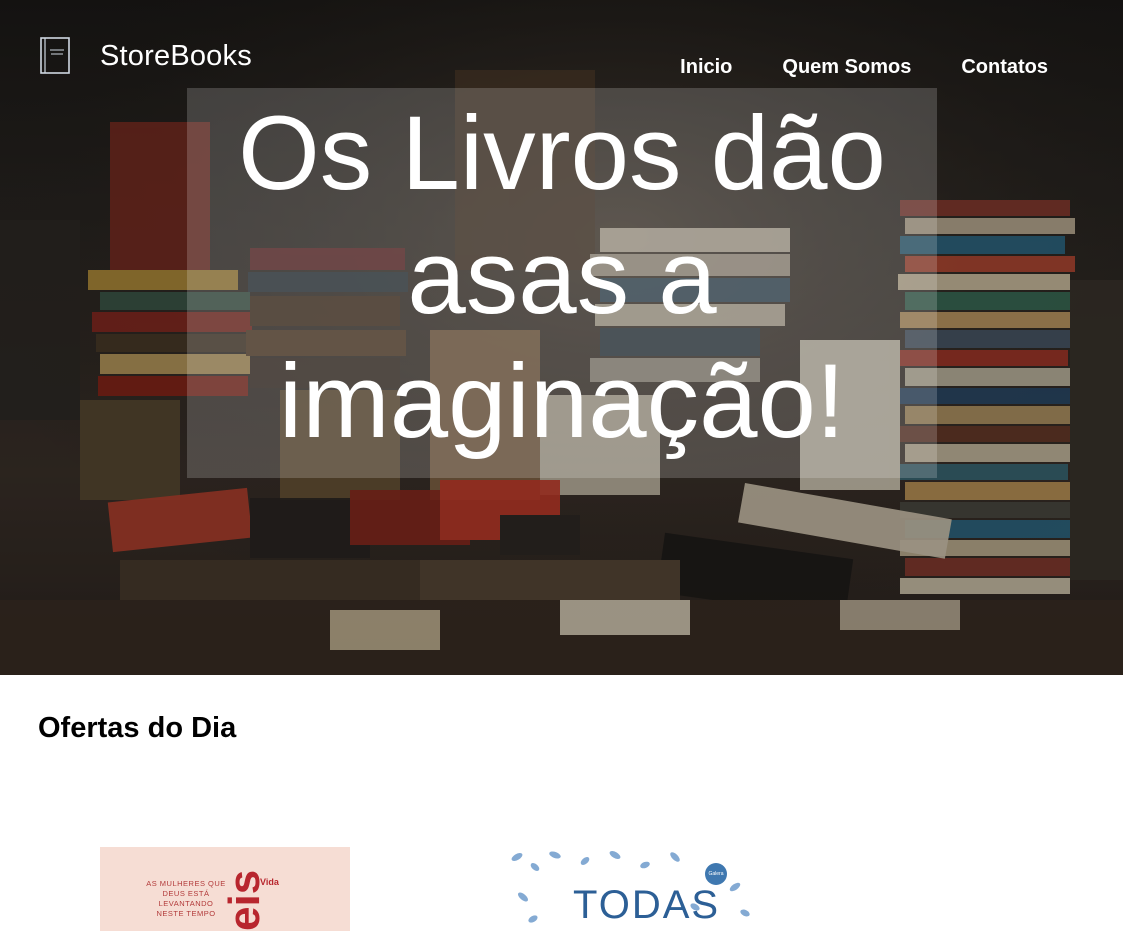 The height and width of the screenshot is (931, 1123). What do you see at coordinates (706, 67) in the screenshot?
I see `nav-item-inicio: Inicio` at bounding box center [706, 67].